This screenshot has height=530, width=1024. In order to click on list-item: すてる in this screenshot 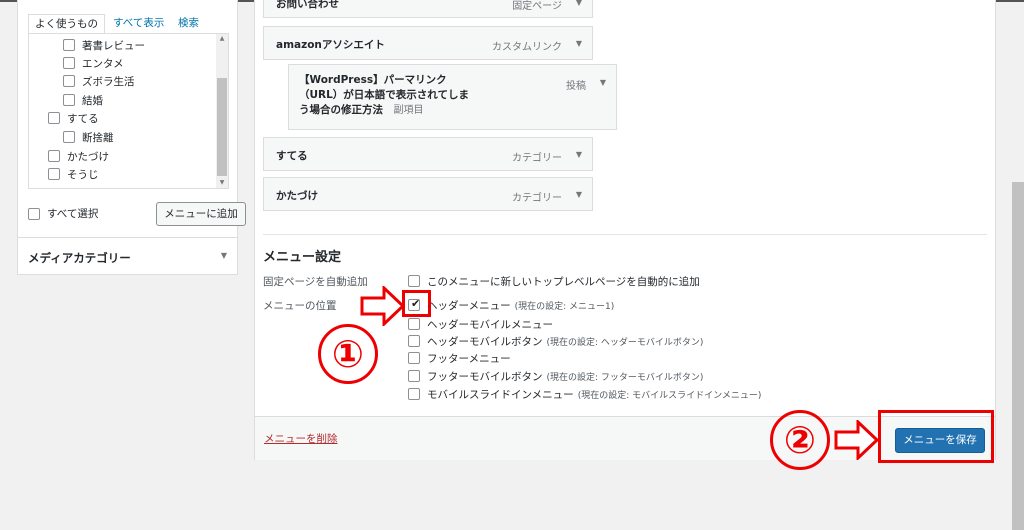, I will do `click(73, 118)`.